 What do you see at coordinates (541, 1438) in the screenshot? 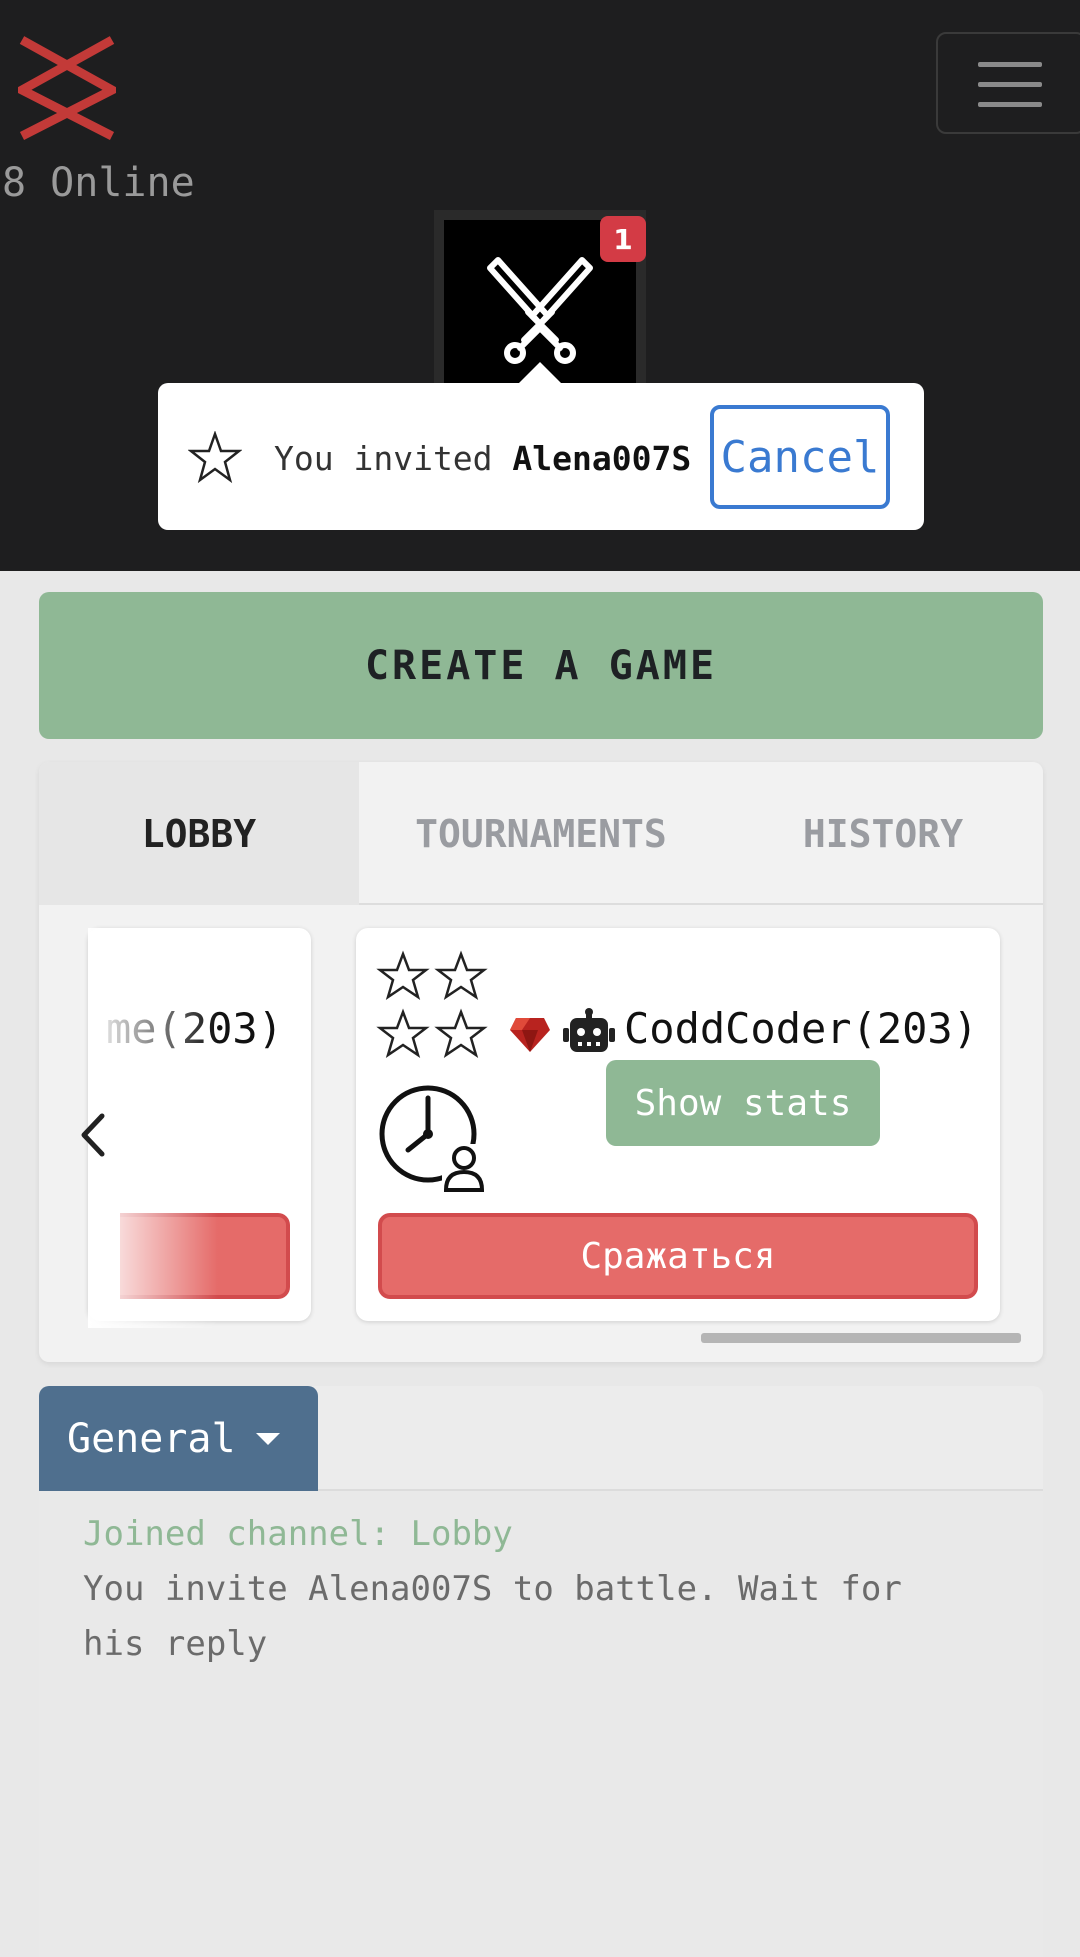
I see `chat-header: General` at bounding box center [541, 1438].